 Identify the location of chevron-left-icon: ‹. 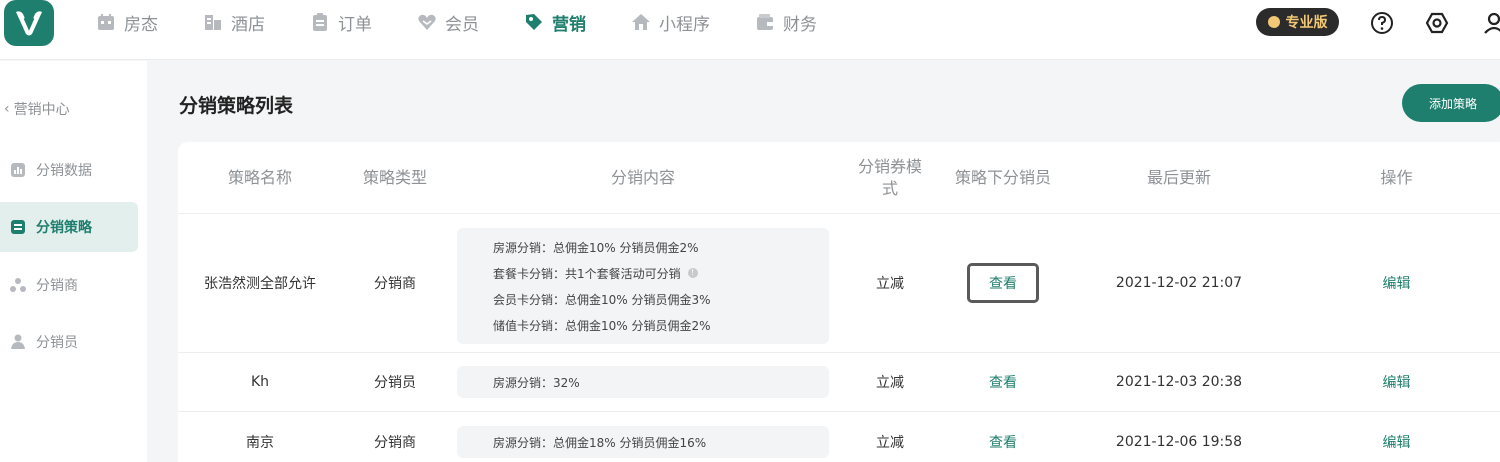
(7, 109).